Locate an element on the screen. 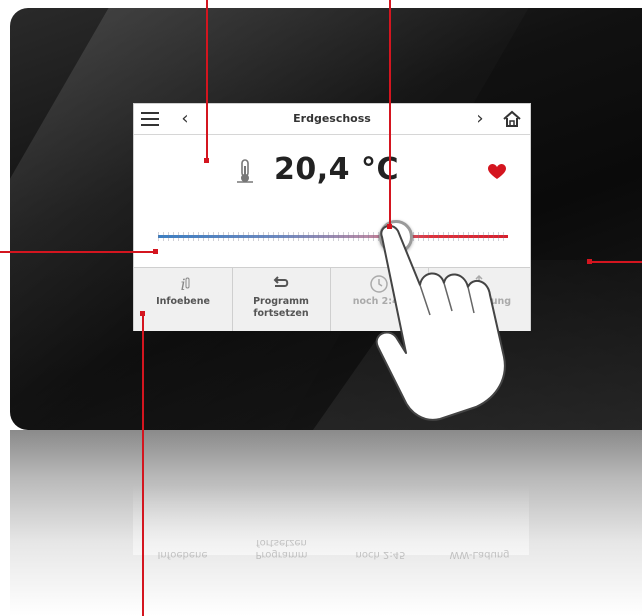 This screenshot has width=642, height=616. callout-line-tabs is located at coordinates (143, 465).